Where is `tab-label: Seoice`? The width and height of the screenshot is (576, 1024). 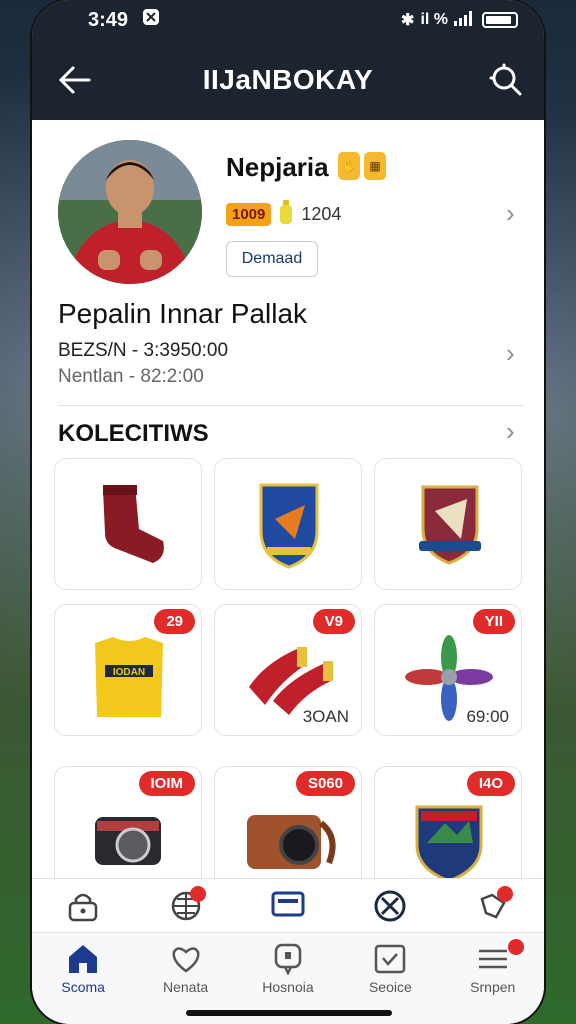
tab-label: Seoice is located at coordinates (390, 987).